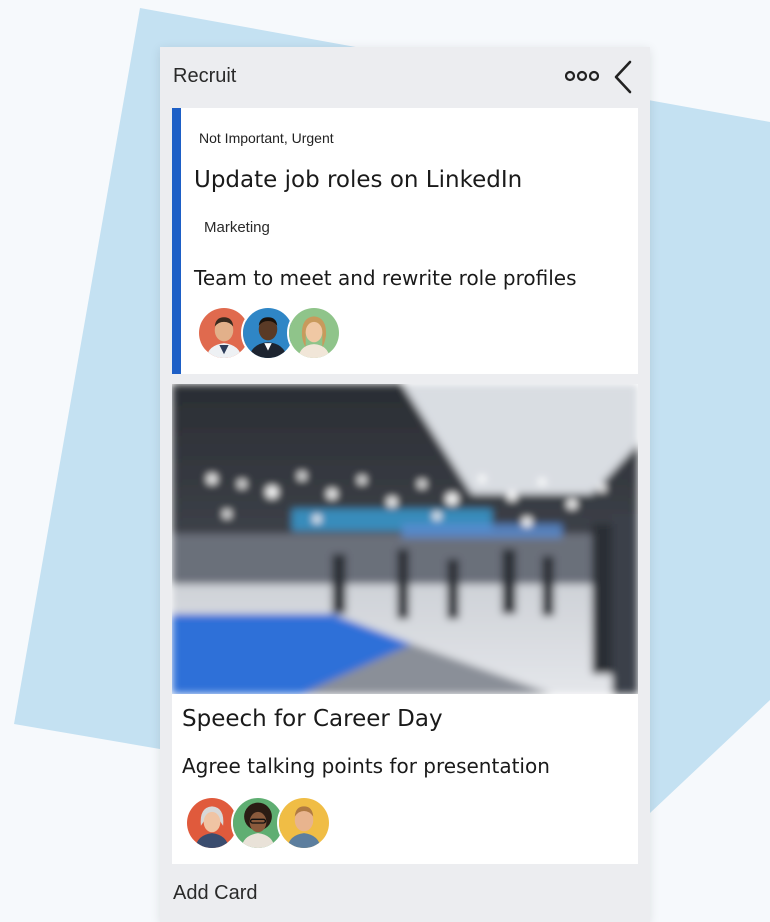  I want to click on panel-header: Recruit, so click(405, 76).